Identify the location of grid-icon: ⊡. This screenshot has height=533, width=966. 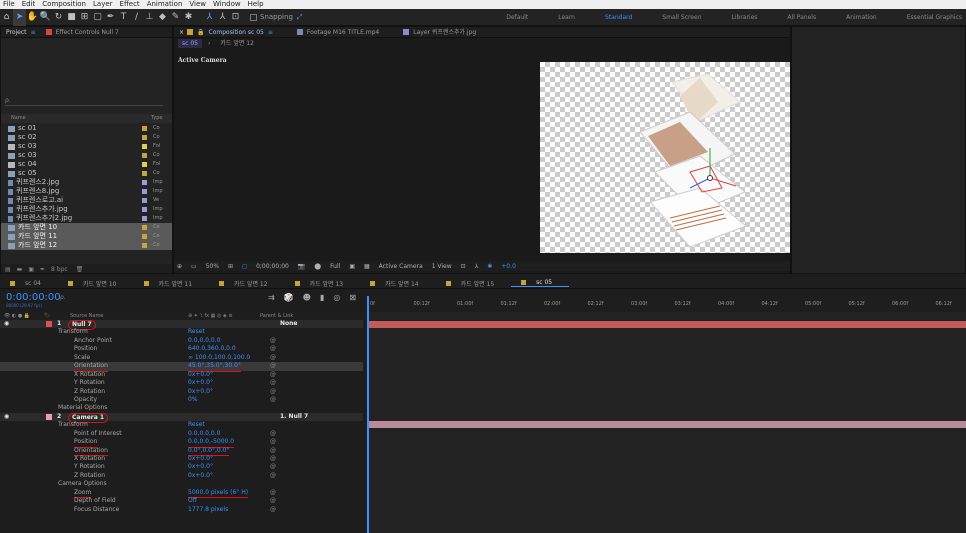
(463, 266).